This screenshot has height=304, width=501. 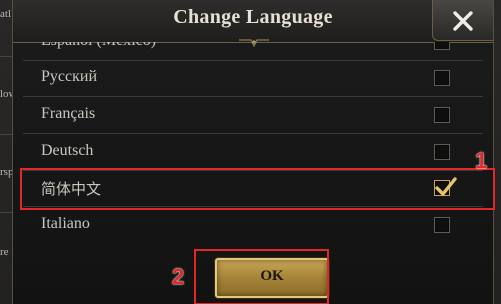 I want to click on language-label: Deutsch, so click(x=67, y=150).